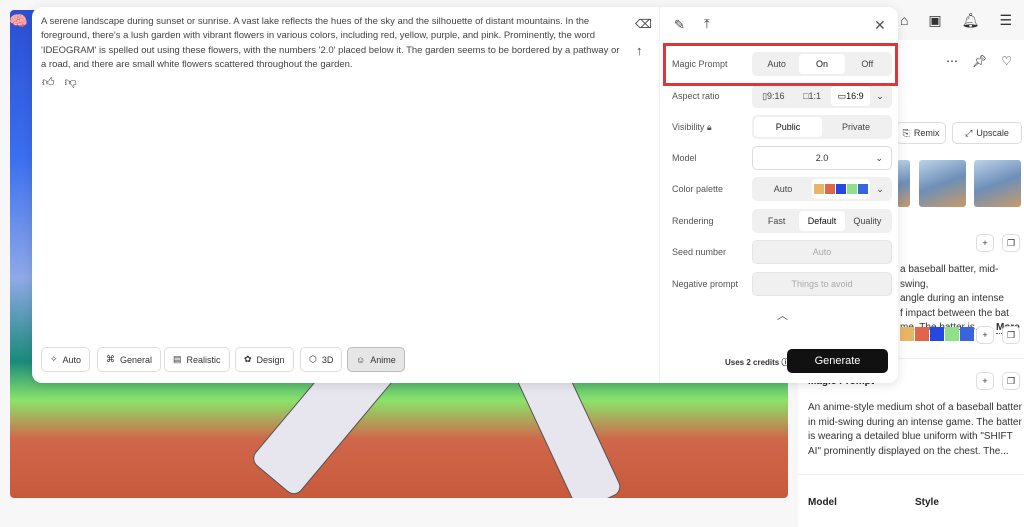 The image size is (1024, 527). I want to click on seed-label: Seed number, so click(699, 252).